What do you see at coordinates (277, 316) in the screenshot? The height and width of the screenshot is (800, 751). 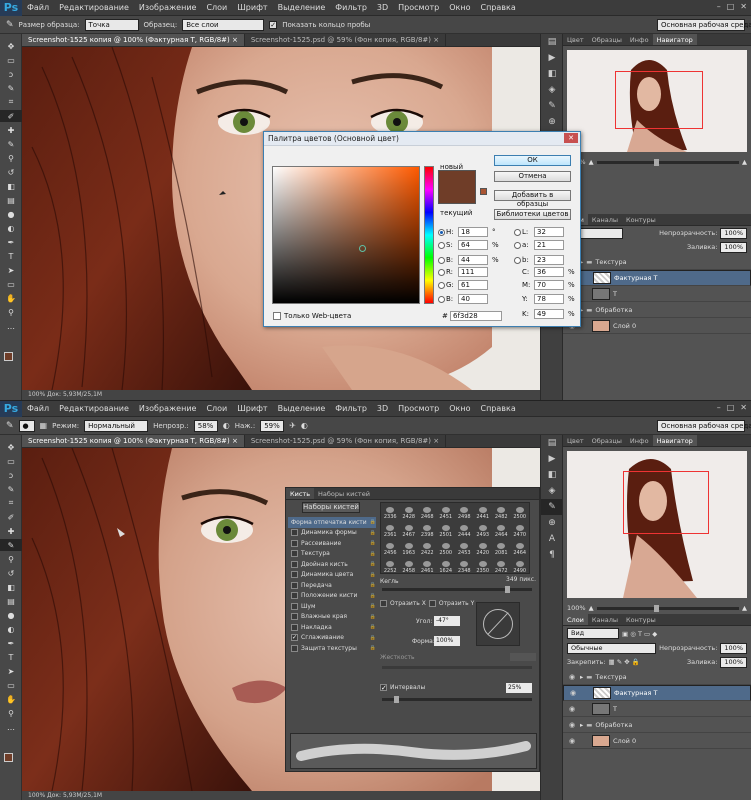 I see `web-colors-checkbox` at bounding box center [277, 316].